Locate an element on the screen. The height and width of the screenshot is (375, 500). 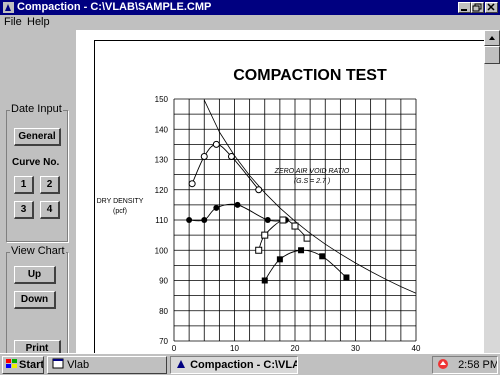
taskbar-vlab: Vlab is located at coordinates (107, 365).